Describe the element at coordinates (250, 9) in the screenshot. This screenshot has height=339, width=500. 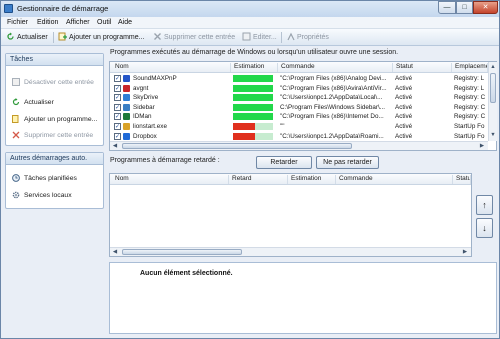
I see `title-bar: Gestionnaire de démarrage — □ ✕` at that location.